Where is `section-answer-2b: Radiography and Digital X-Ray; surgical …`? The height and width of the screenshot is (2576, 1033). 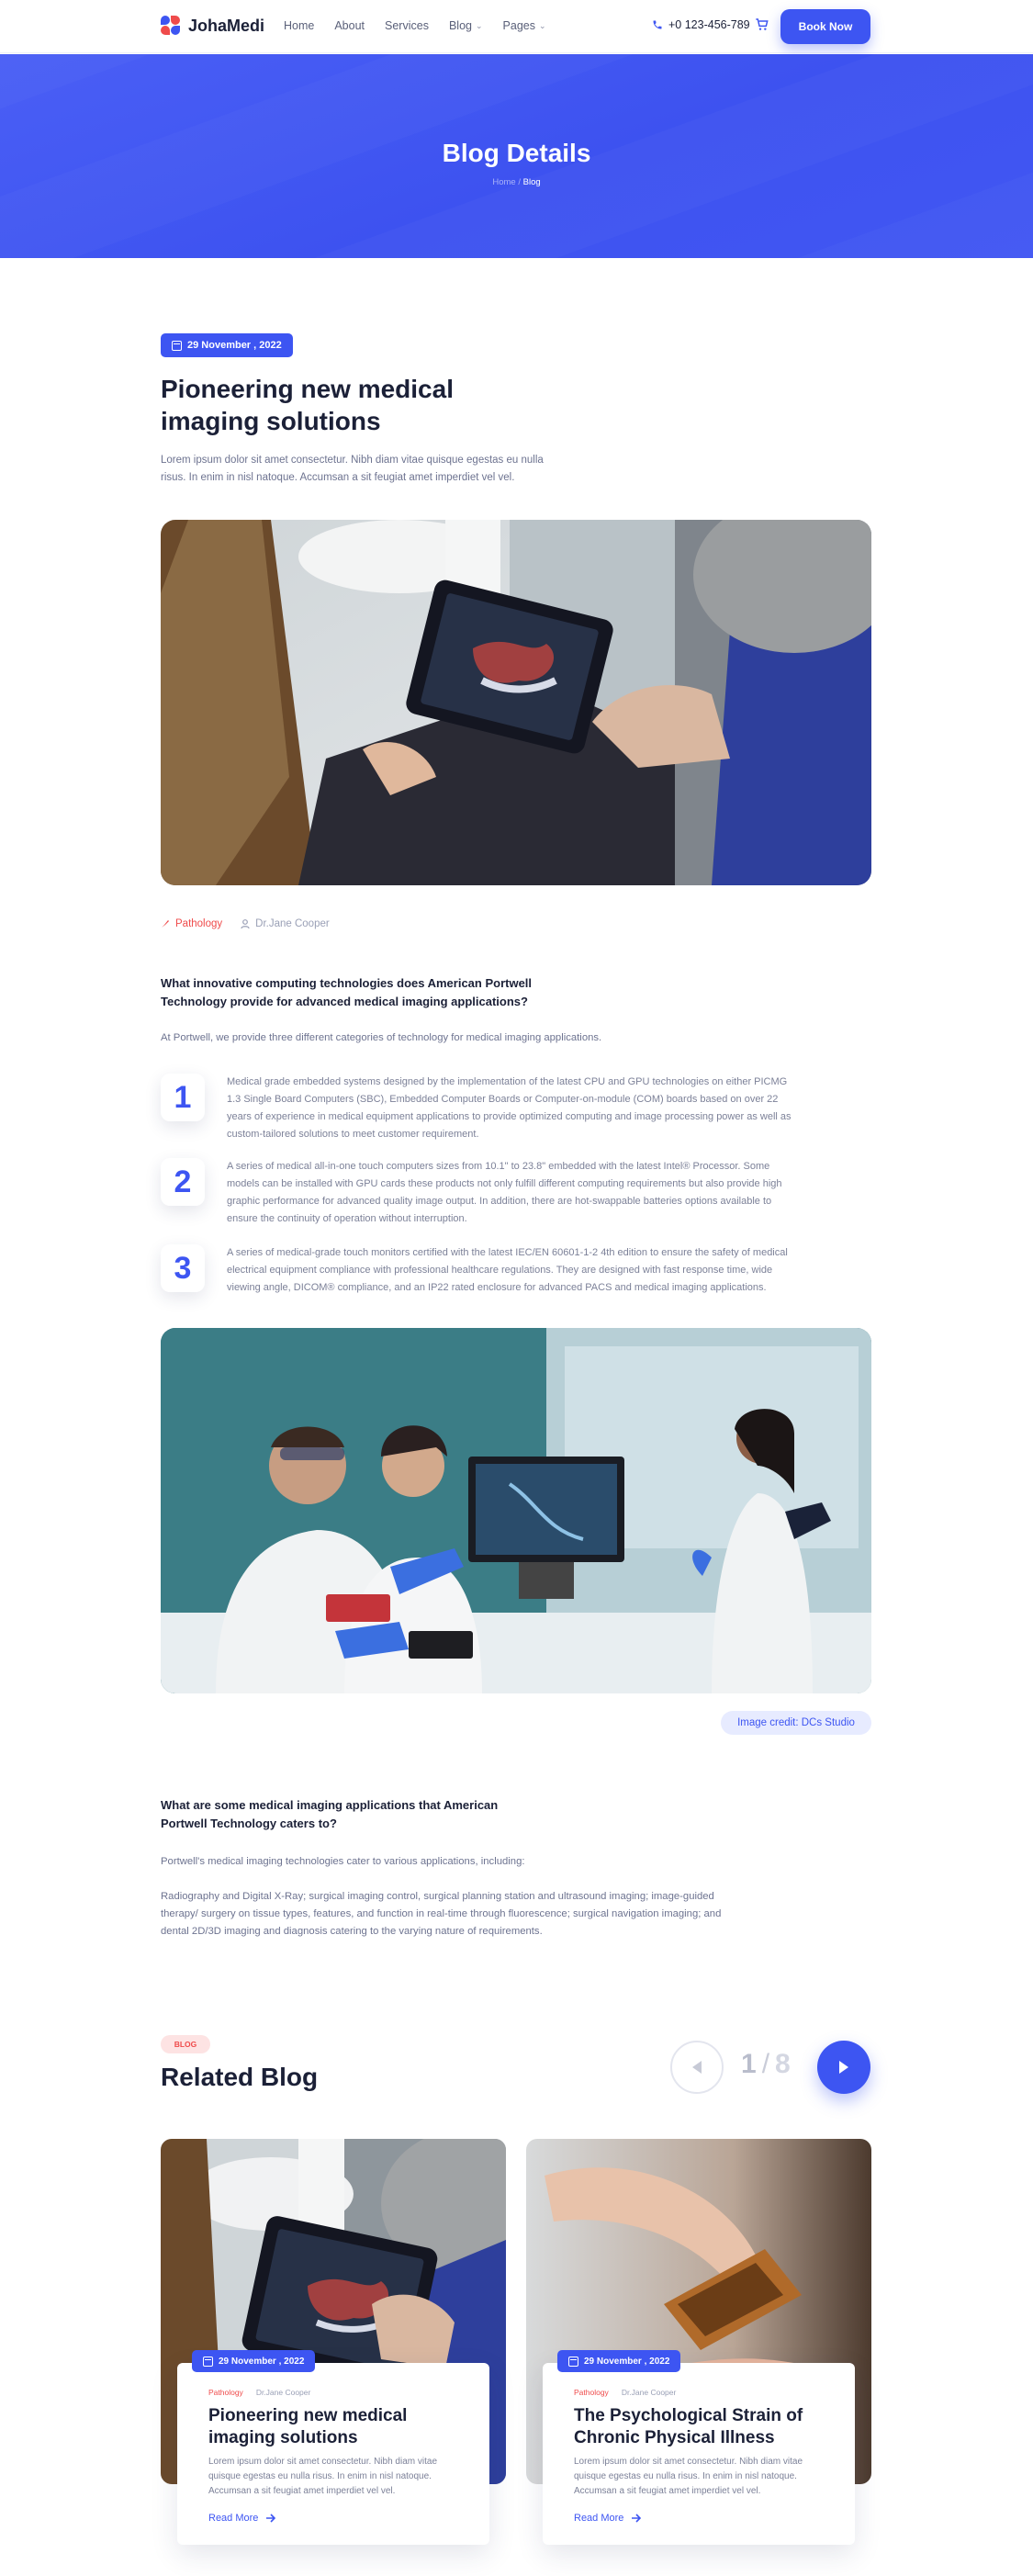
section-answer-2b: Radiography and Digital X-Ray; surgical … is located at coordinates (441, 1914).